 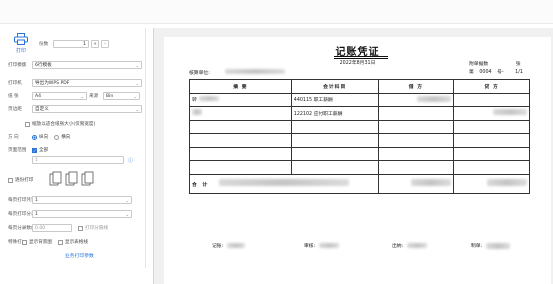 I want to click on landscape-radio, so click(x=57, y=137).